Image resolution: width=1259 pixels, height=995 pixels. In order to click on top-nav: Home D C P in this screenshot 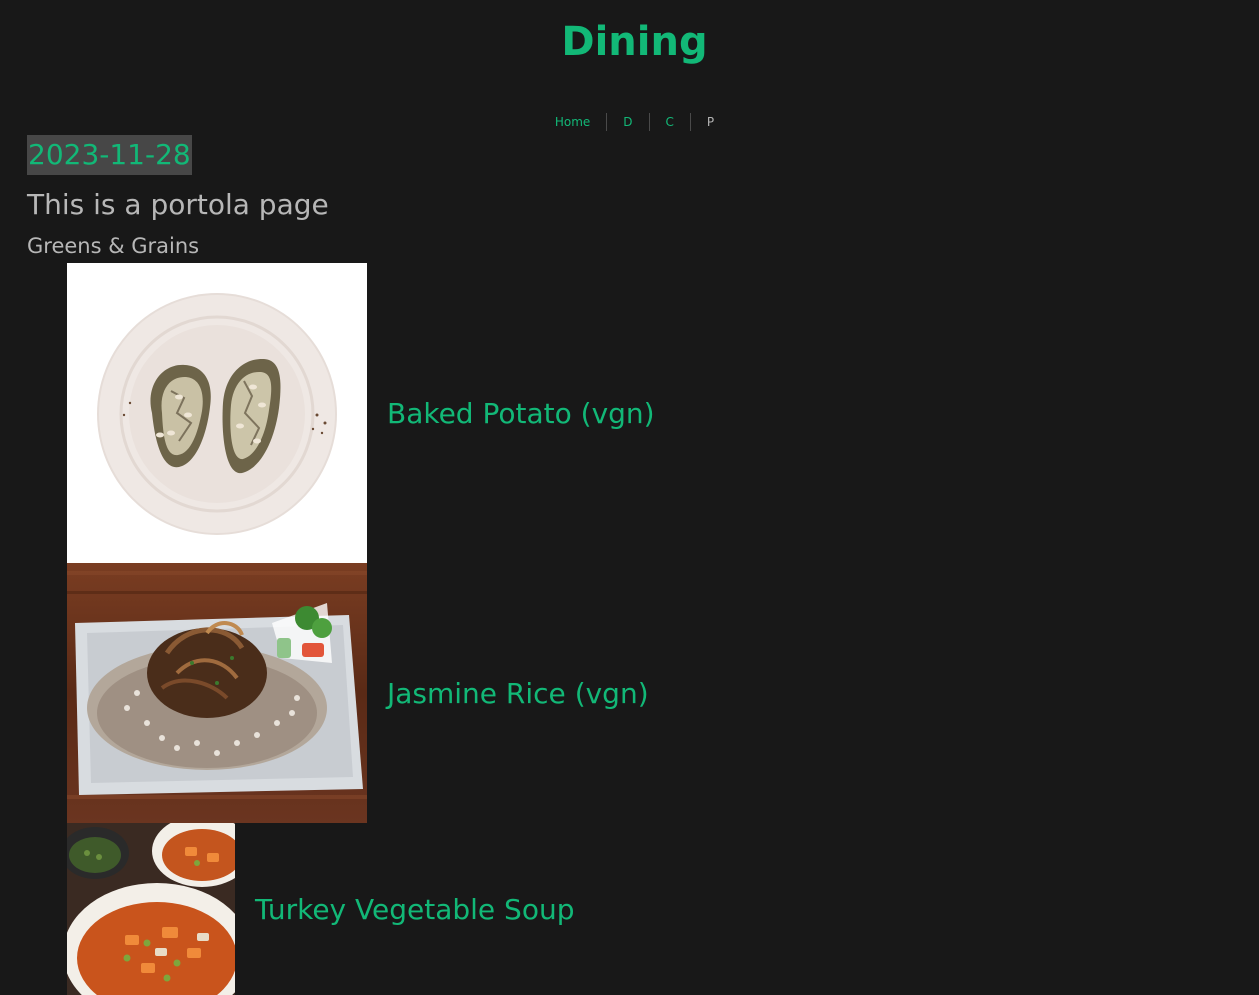, I will do `click(629, 122)`.